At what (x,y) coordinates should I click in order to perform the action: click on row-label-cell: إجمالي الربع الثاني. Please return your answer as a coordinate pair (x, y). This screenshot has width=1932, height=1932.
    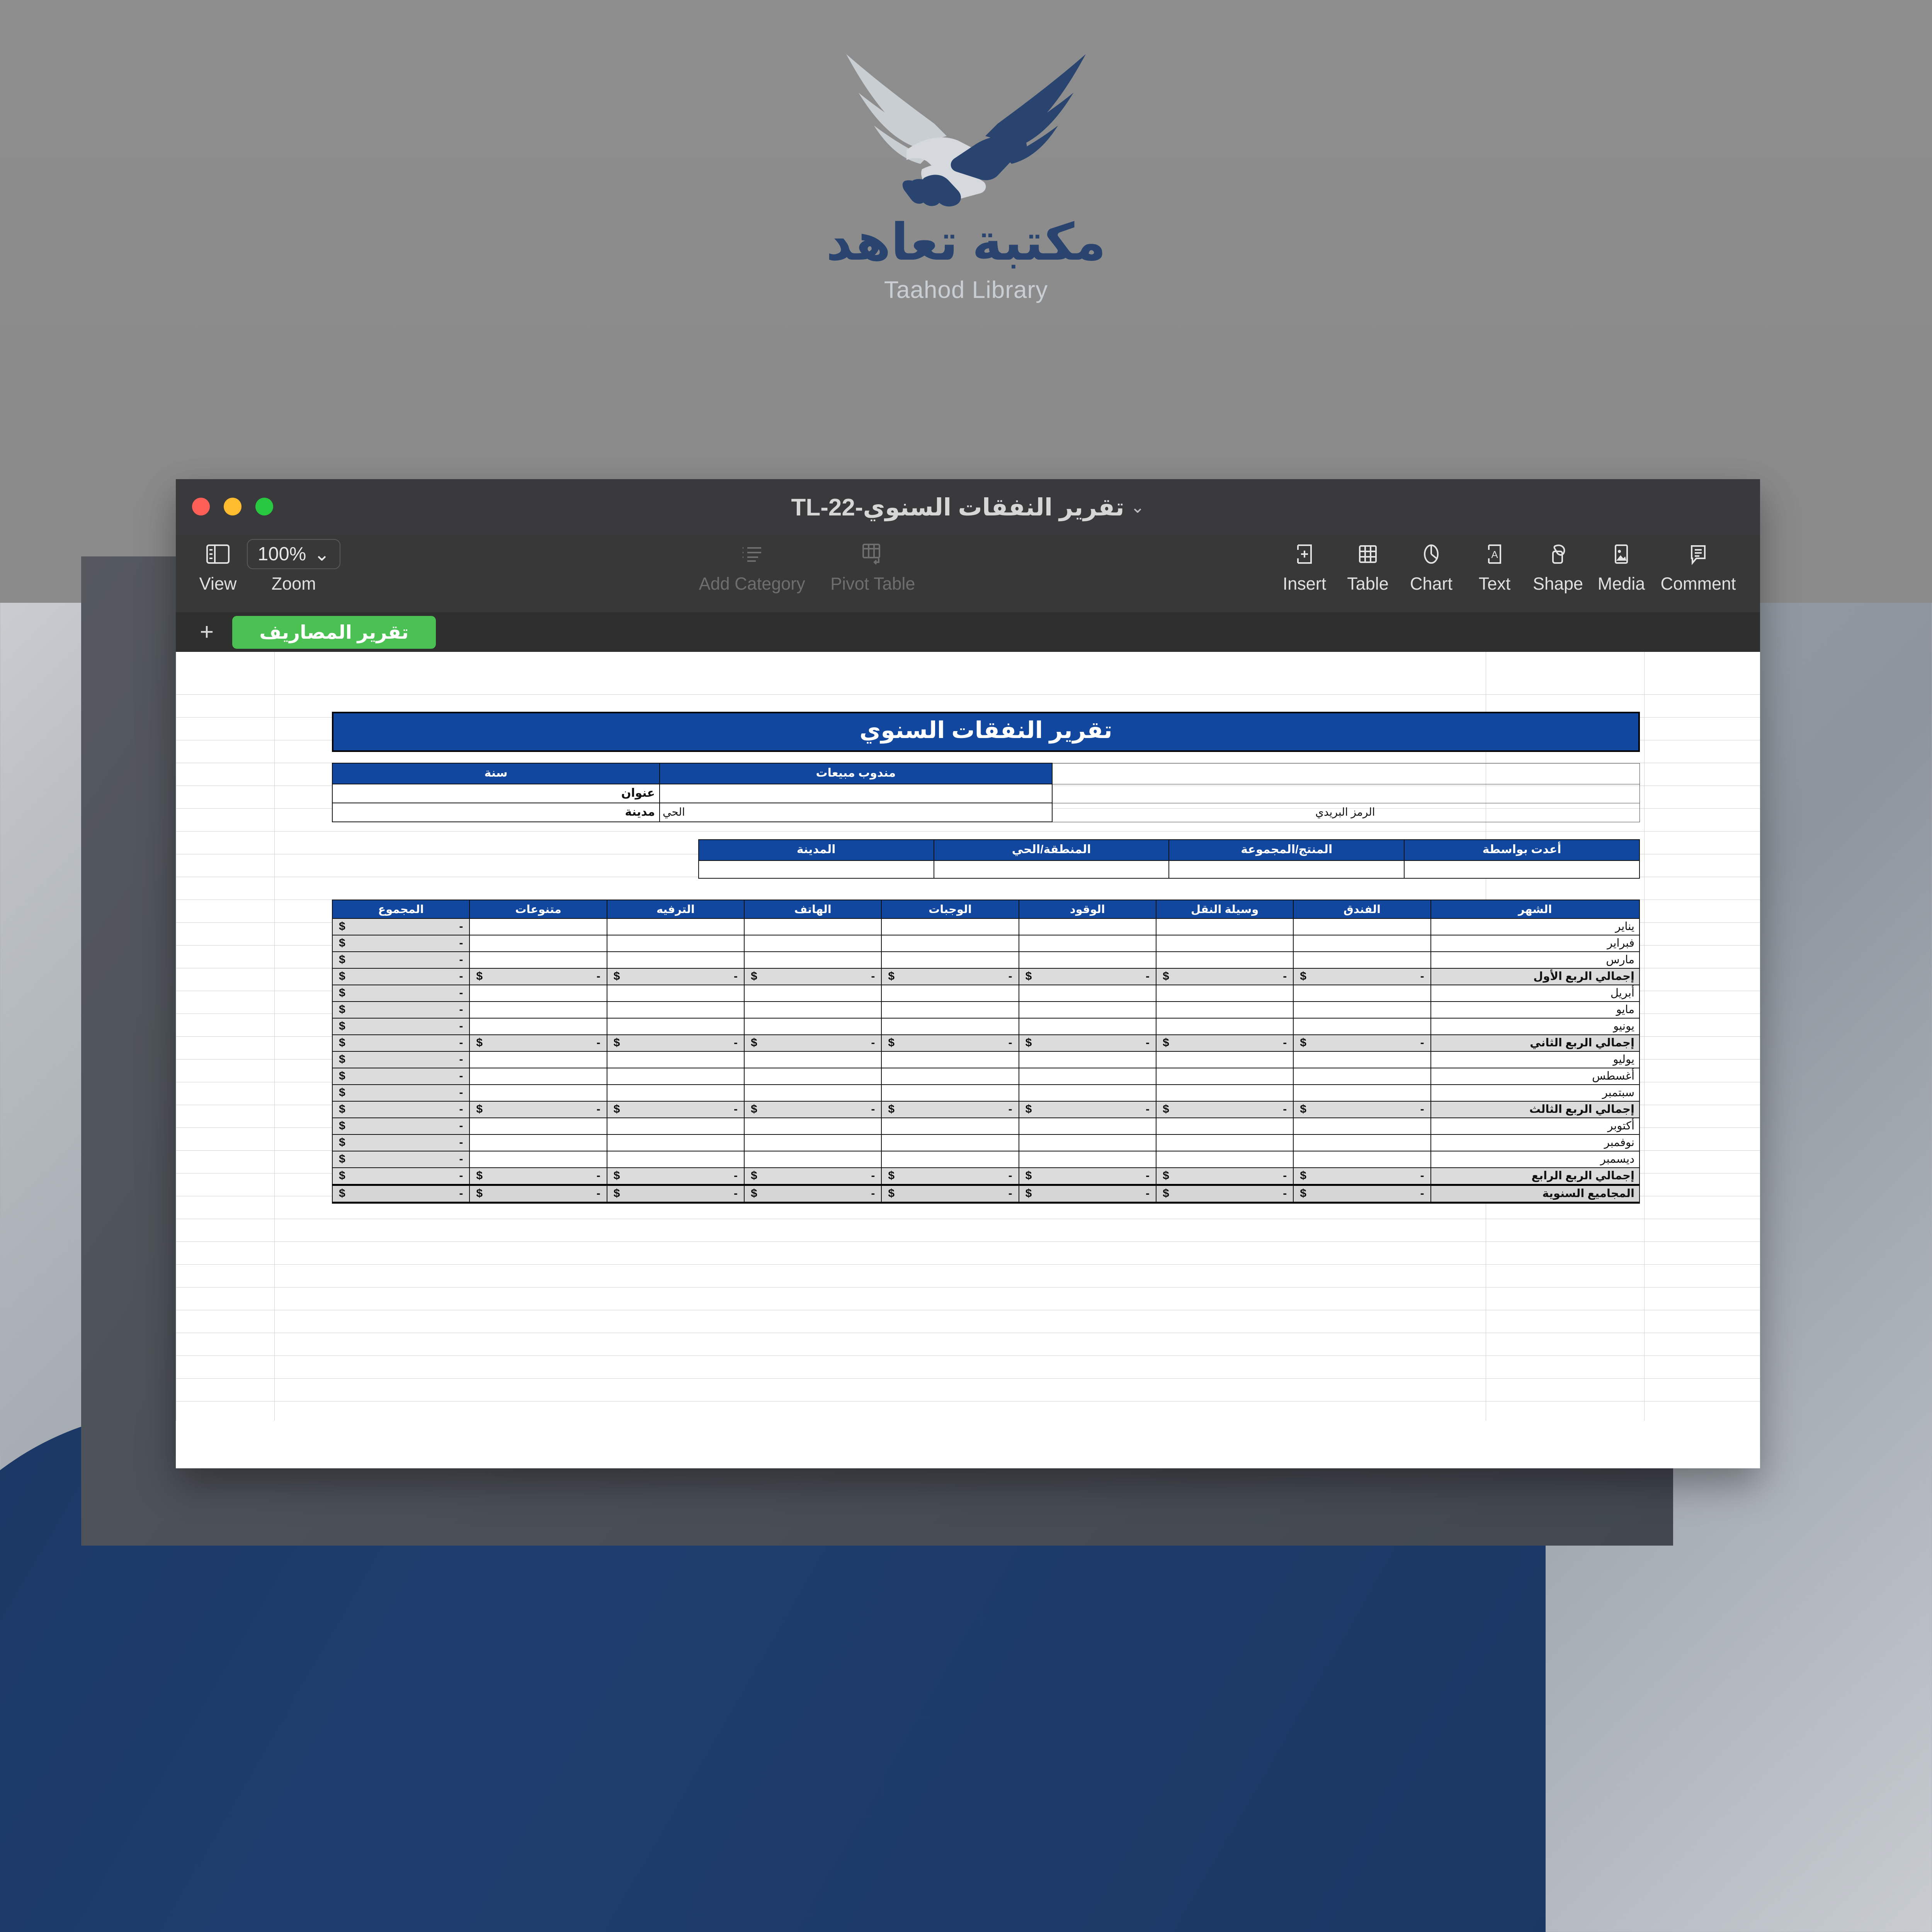
    Looking at the image, I should click on (1535, 1043).